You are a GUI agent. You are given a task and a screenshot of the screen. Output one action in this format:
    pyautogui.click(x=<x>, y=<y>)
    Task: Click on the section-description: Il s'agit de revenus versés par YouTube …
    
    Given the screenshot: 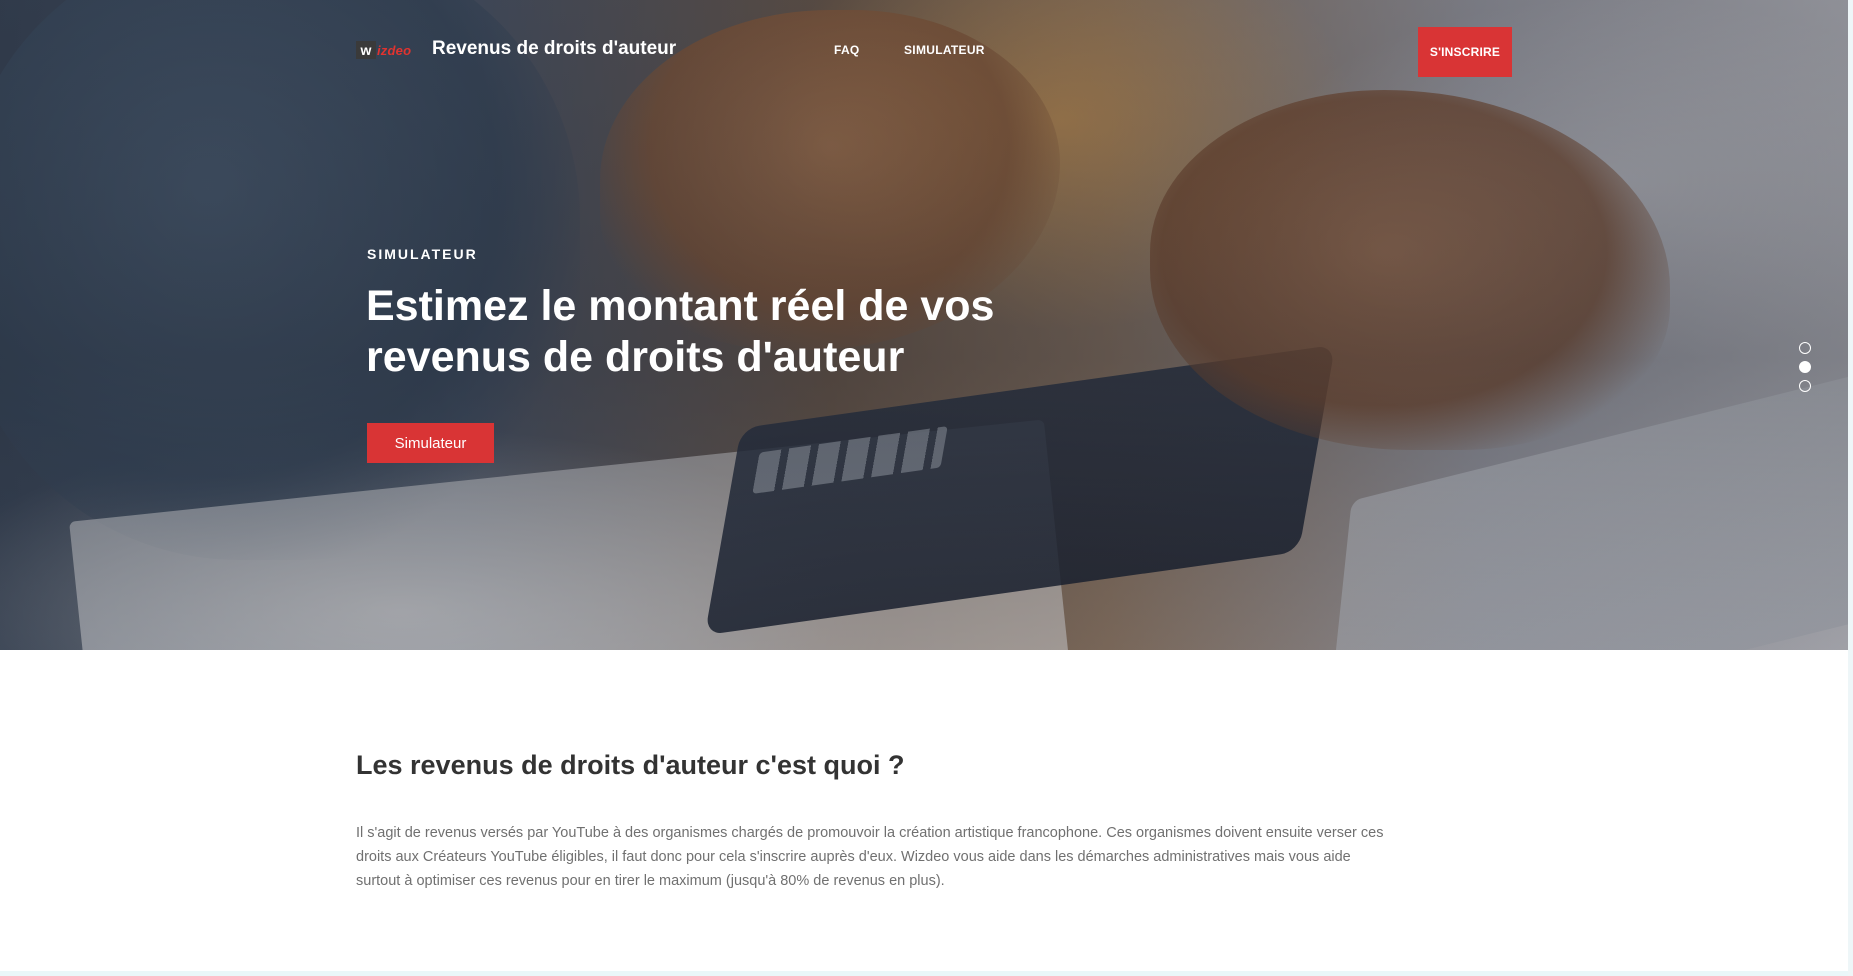 What is the action you would take?
    pyautogui.click(x=870, y=857)
    